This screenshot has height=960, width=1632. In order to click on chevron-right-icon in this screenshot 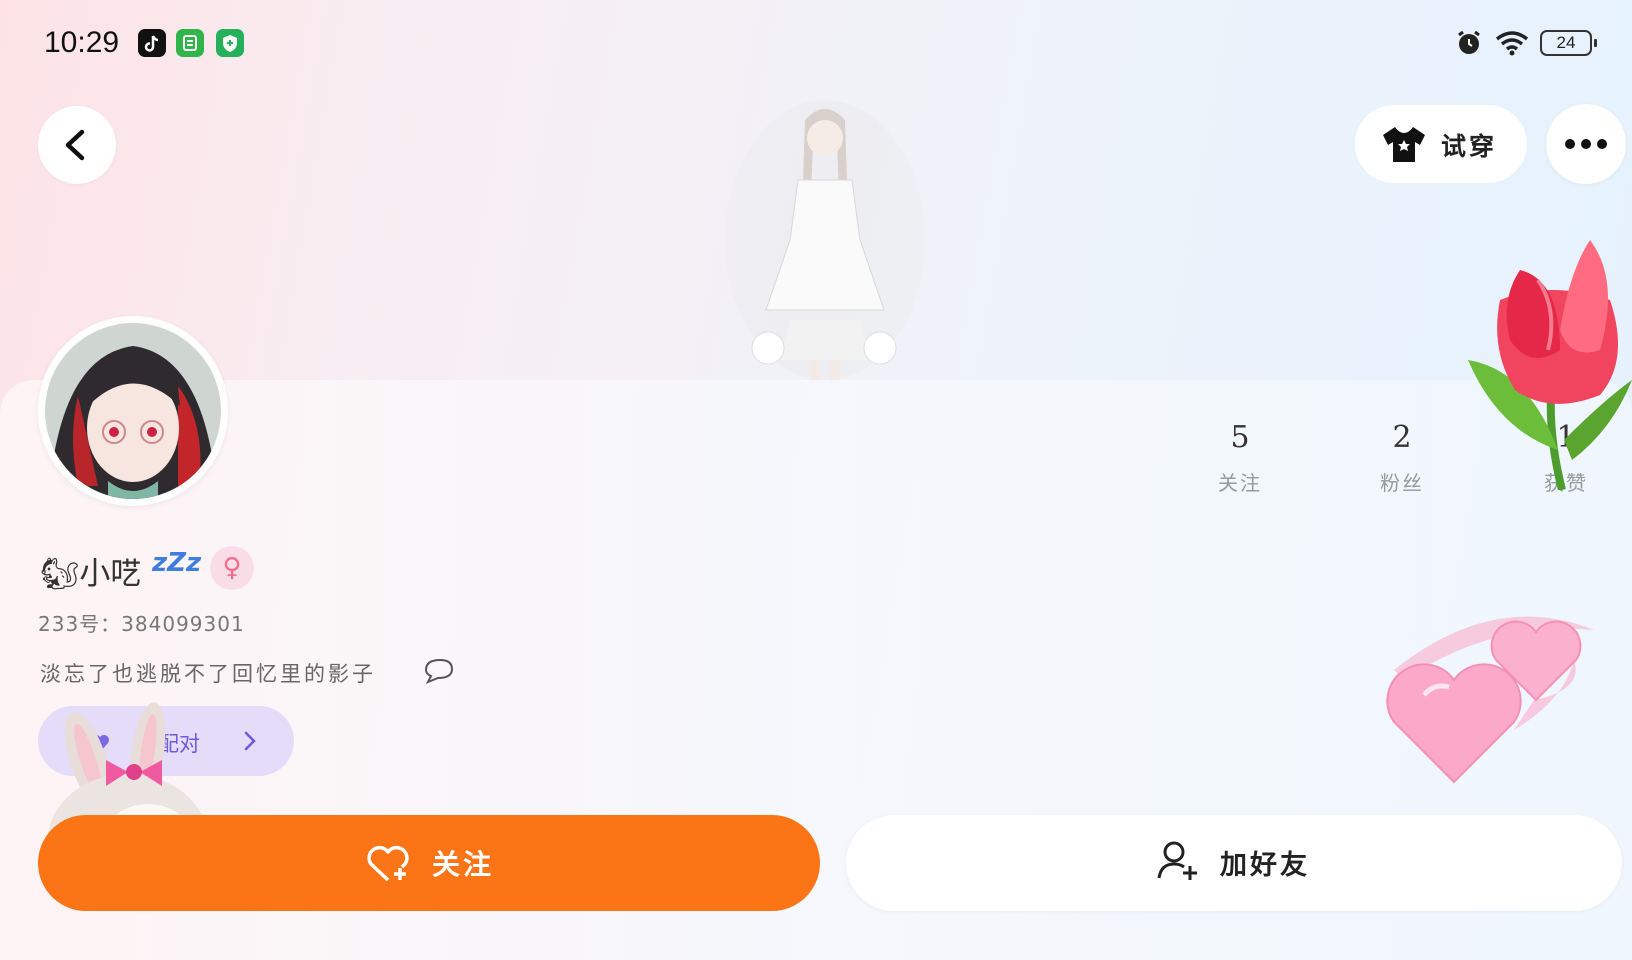, I will do `click(250, 741)`.